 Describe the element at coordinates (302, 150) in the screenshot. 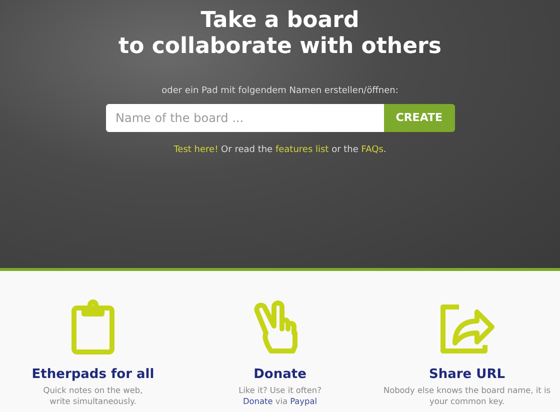

I see `text-link: features list` at that location.